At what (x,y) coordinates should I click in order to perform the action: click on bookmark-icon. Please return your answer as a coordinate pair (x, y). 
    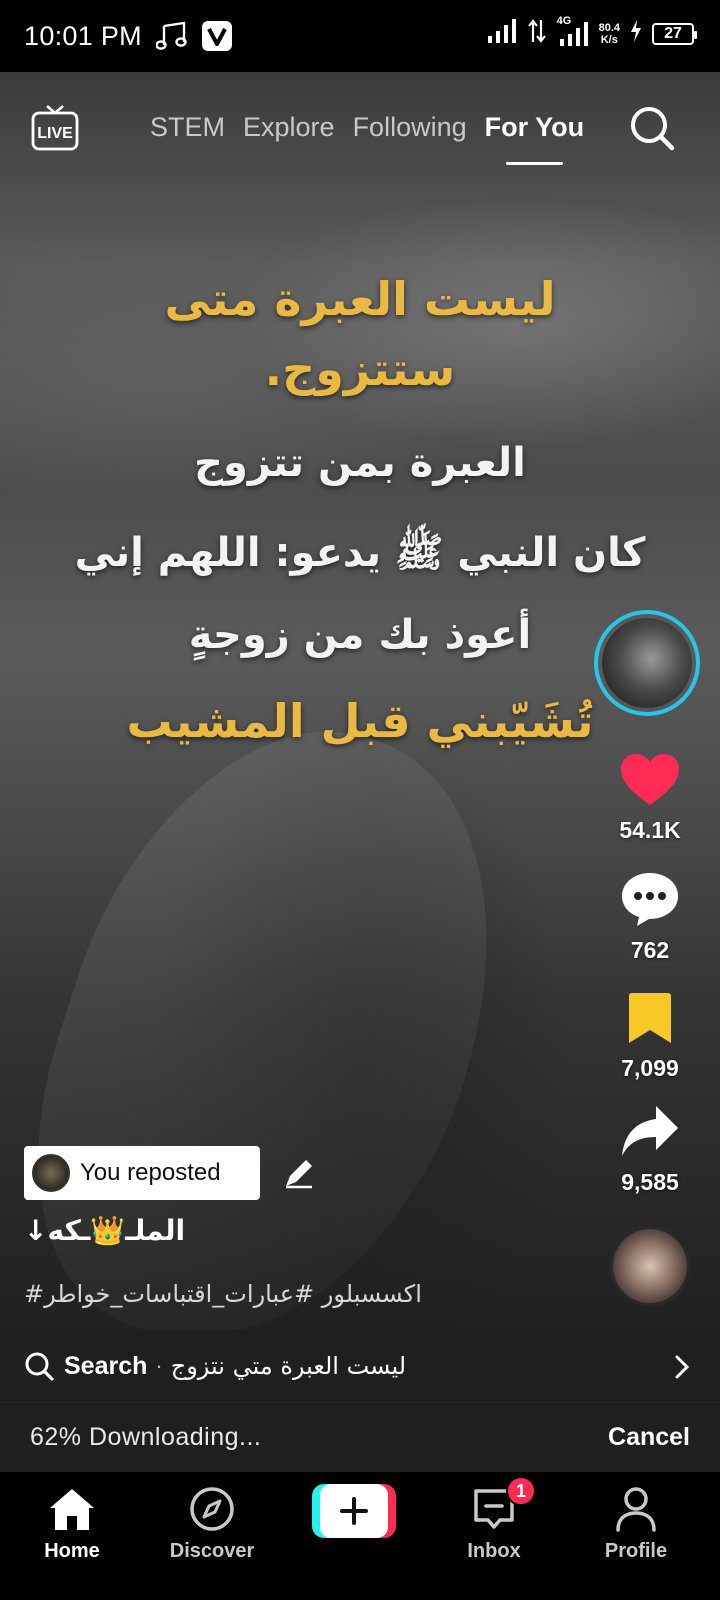
    Looking at the image, I should click on (650, 1018).